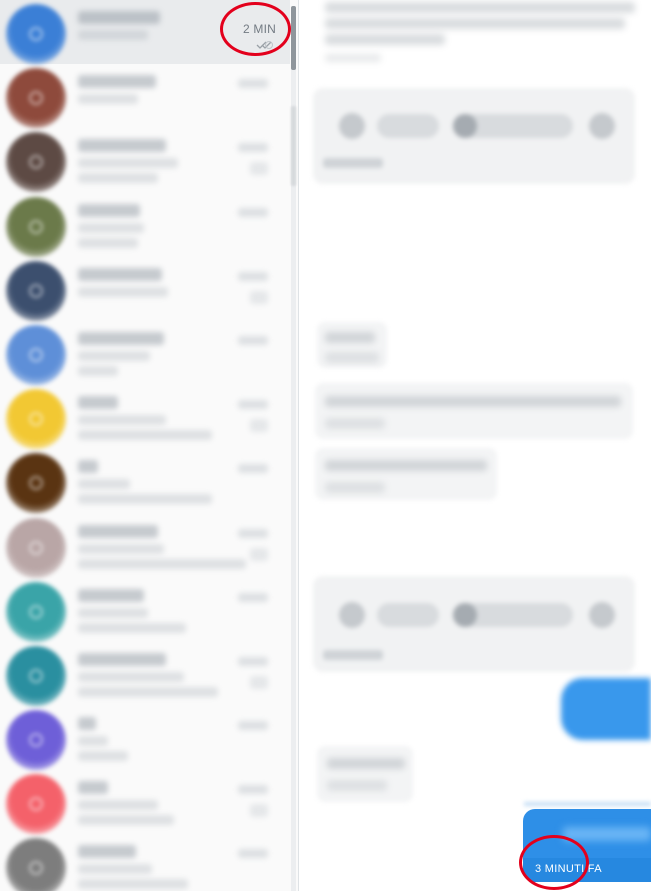  What do you see at coordinates (568, 869) in the screenshot?
I see `message-time: 3 MINUTI FA` at bounding box center [568, 869].